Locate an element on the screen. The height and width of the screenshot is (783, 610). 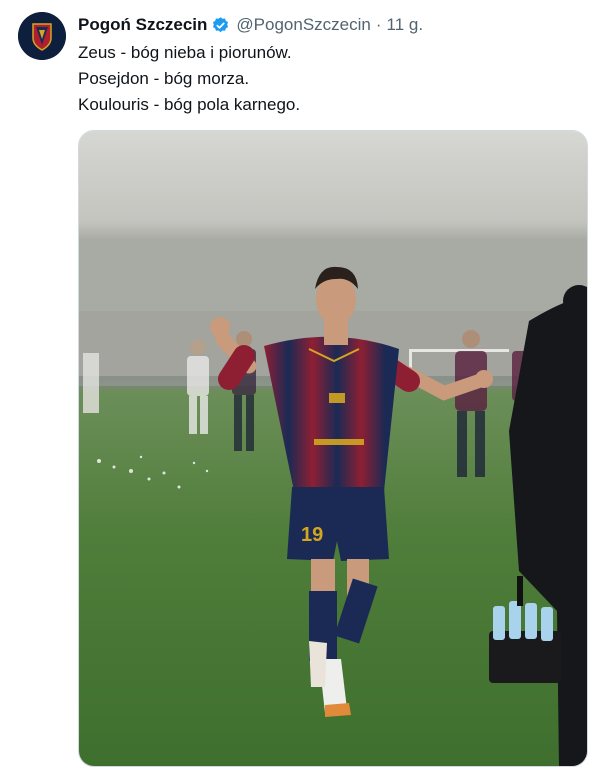
tweet-timestamp: 11 g. is located at coordinates (405, 25).